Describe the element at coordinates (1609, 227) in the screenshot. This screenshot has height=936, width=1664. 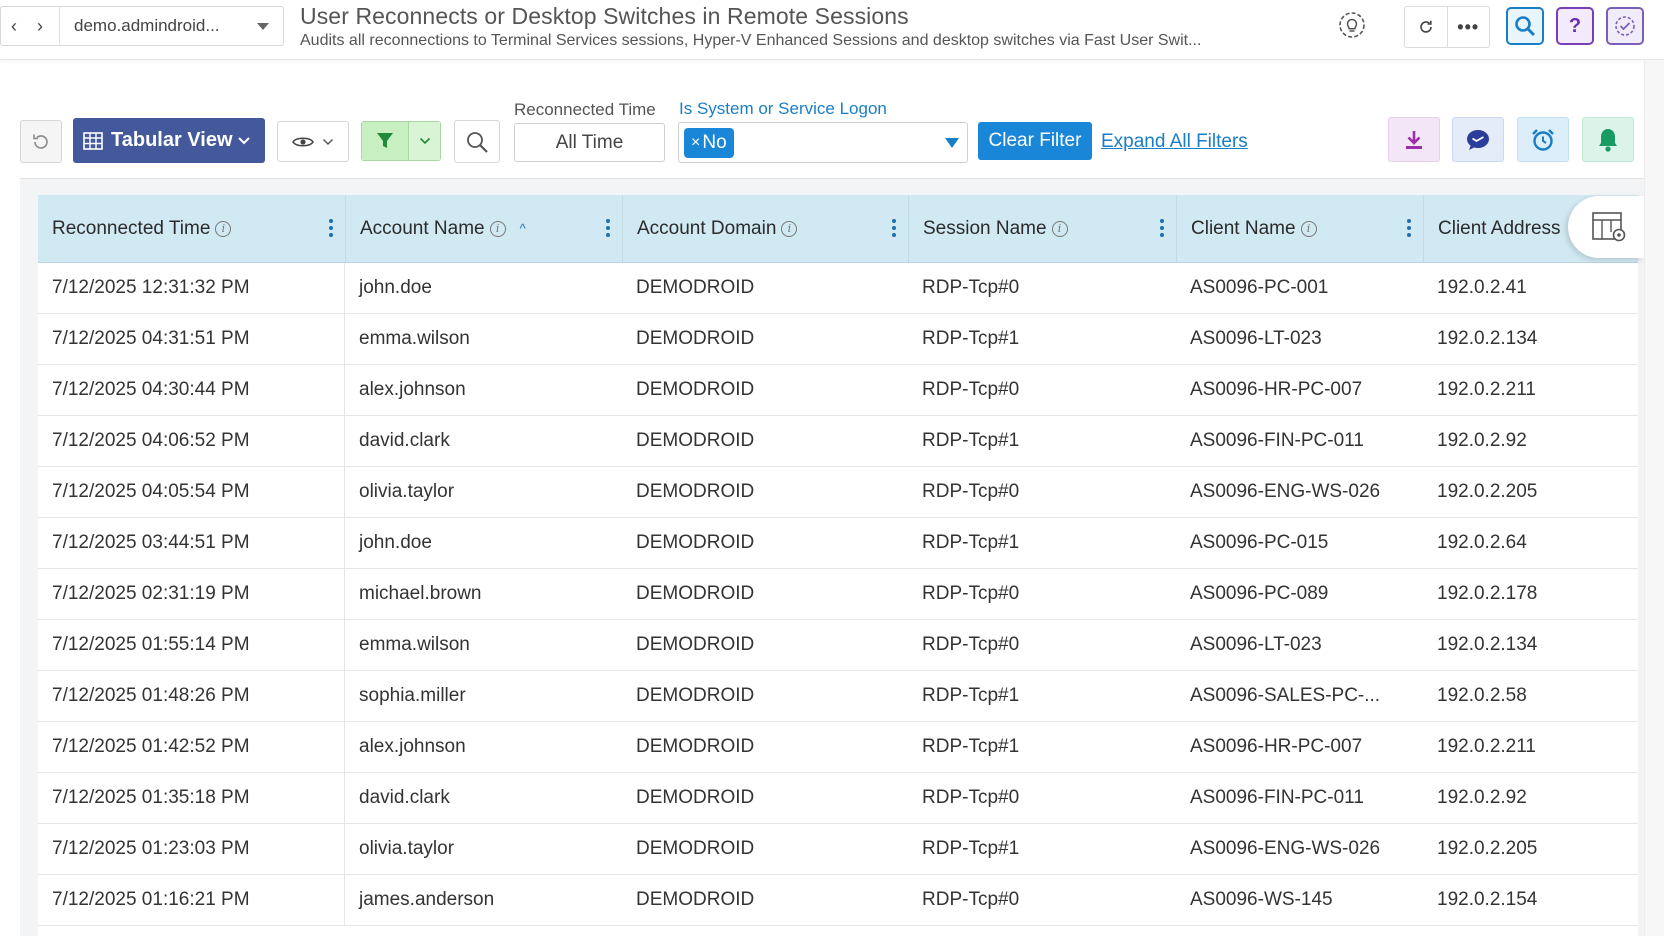
I see `table-settings-icon` at that location.